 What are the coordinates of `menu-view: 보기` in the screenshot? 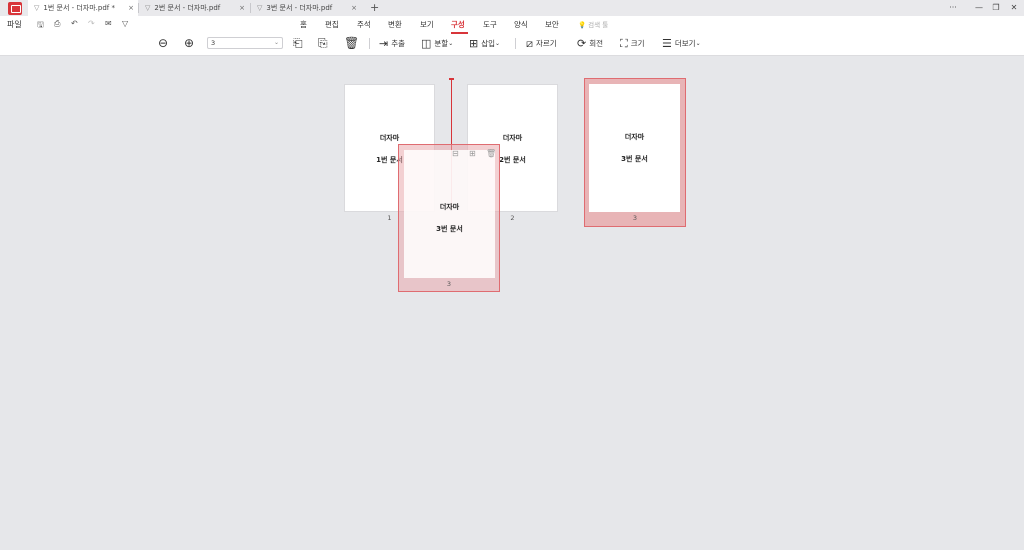 It's located at (427, 24).